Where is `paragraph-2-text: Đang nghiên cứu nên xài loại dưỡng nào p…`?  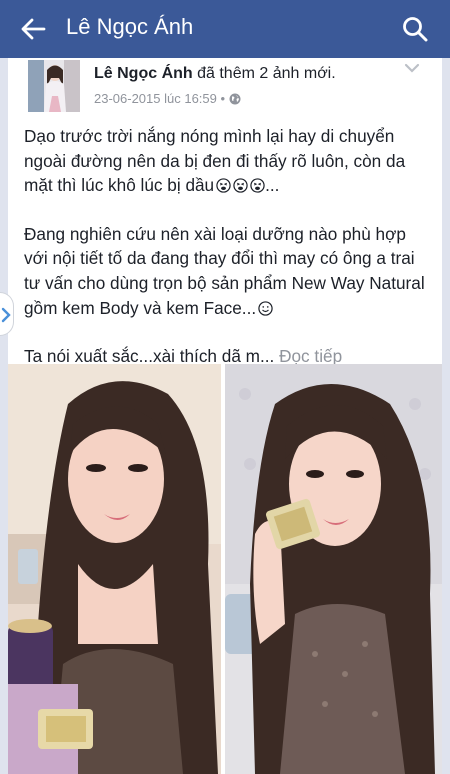 paragraph-2-text: Đang nghiên cứu nên xài loại dưỡng nào p… is located at coordinates (224, 270).